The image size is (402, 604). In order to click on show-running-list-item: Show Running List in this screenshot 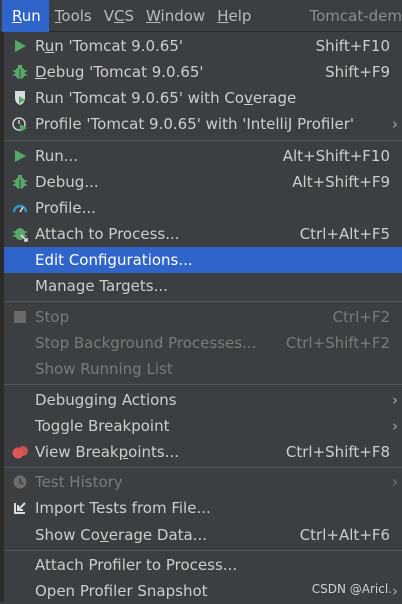, I will do `click(203, 369)`.